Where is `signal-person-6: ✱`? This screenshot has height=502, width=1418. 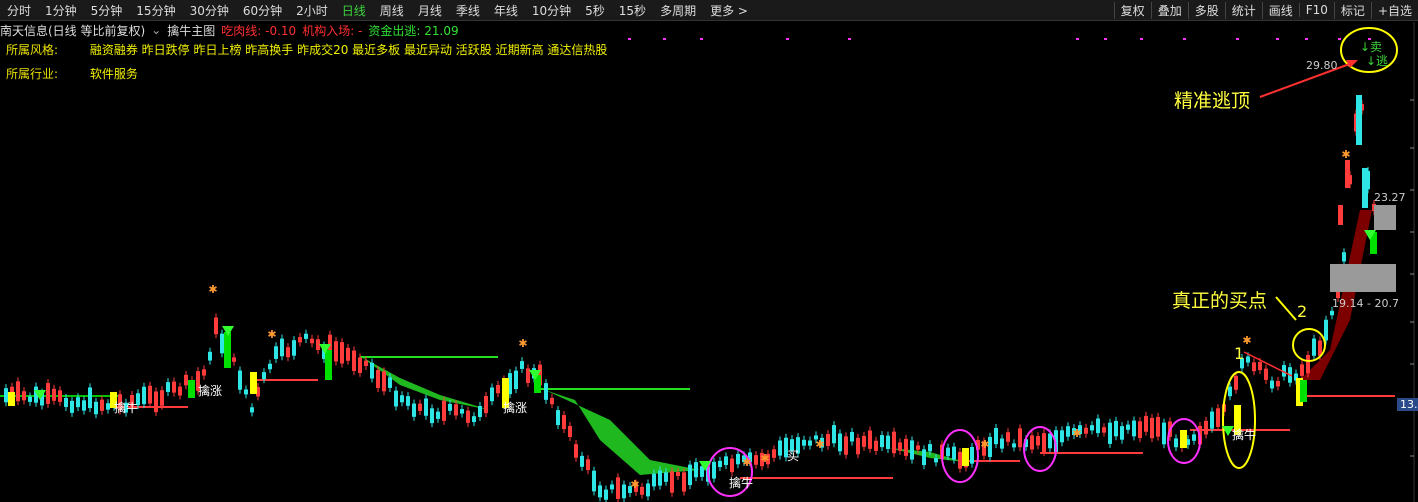
signal-person-6: ✱ is located at coordinates (819, 444).